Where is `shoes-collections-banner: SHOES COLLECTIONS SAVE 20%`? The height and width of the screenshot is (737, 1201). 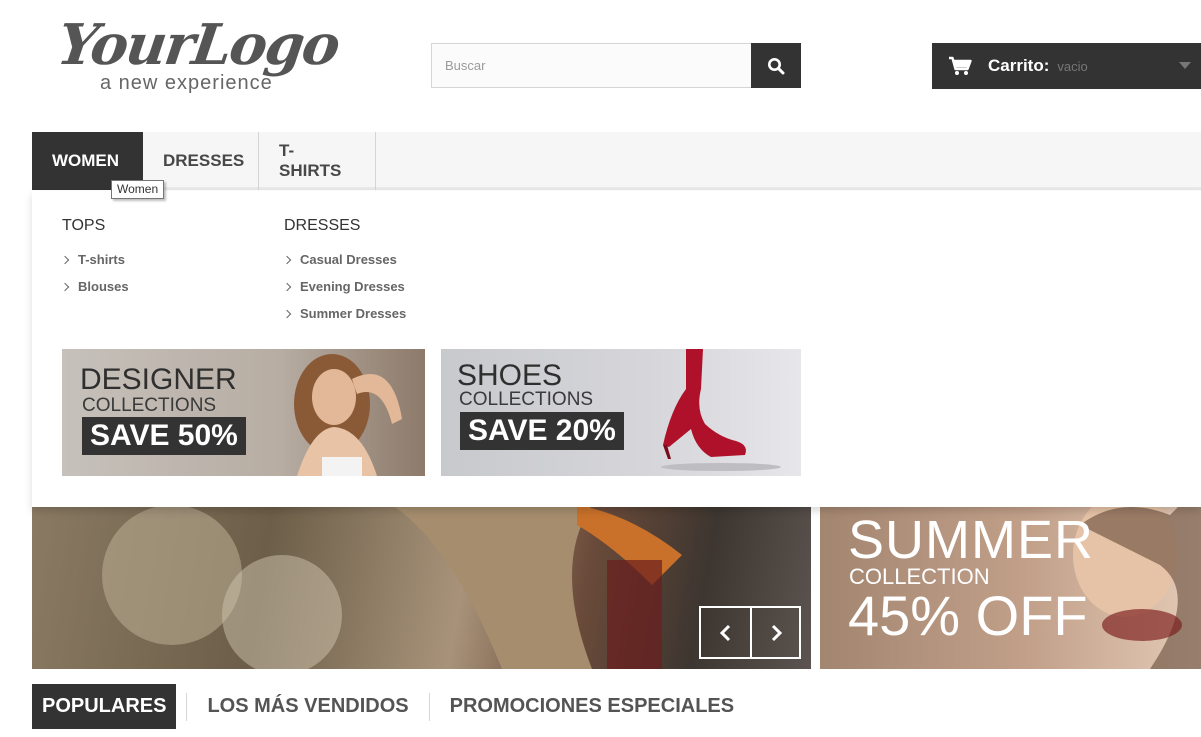
shoes-collections-banner: SHOES COLLECTIONS SAVE 20% is located at coordinates (621, 412).